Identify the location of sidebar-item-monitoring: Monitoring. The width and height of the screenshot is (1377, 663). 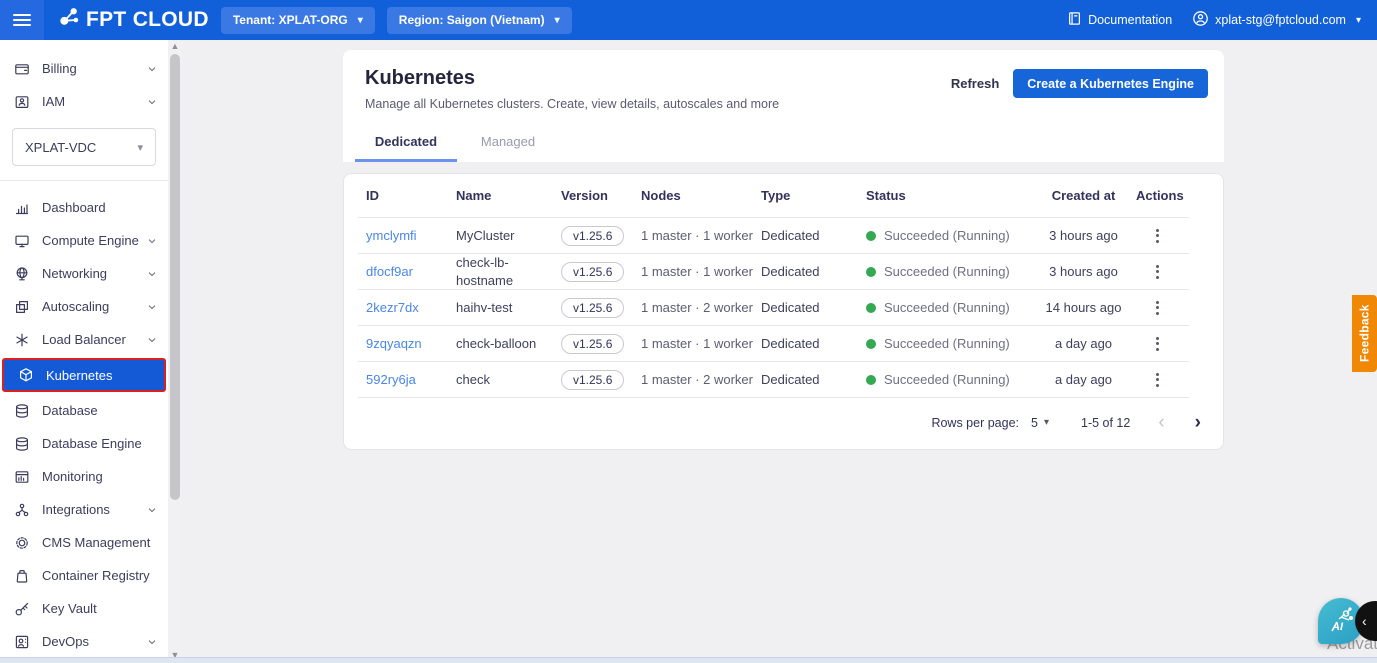
(84, 476).